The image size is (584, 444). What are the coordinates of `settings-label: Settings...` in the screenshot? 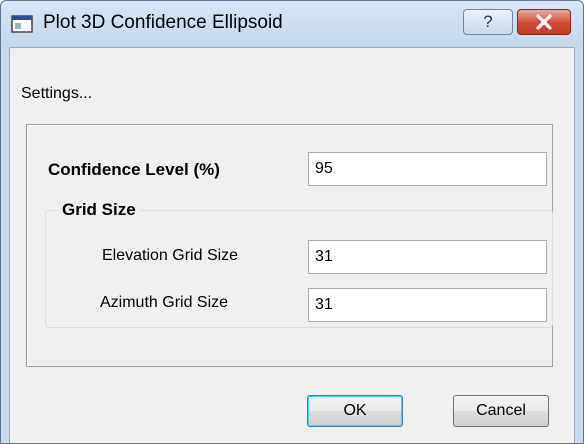 It's located at (57, 93).